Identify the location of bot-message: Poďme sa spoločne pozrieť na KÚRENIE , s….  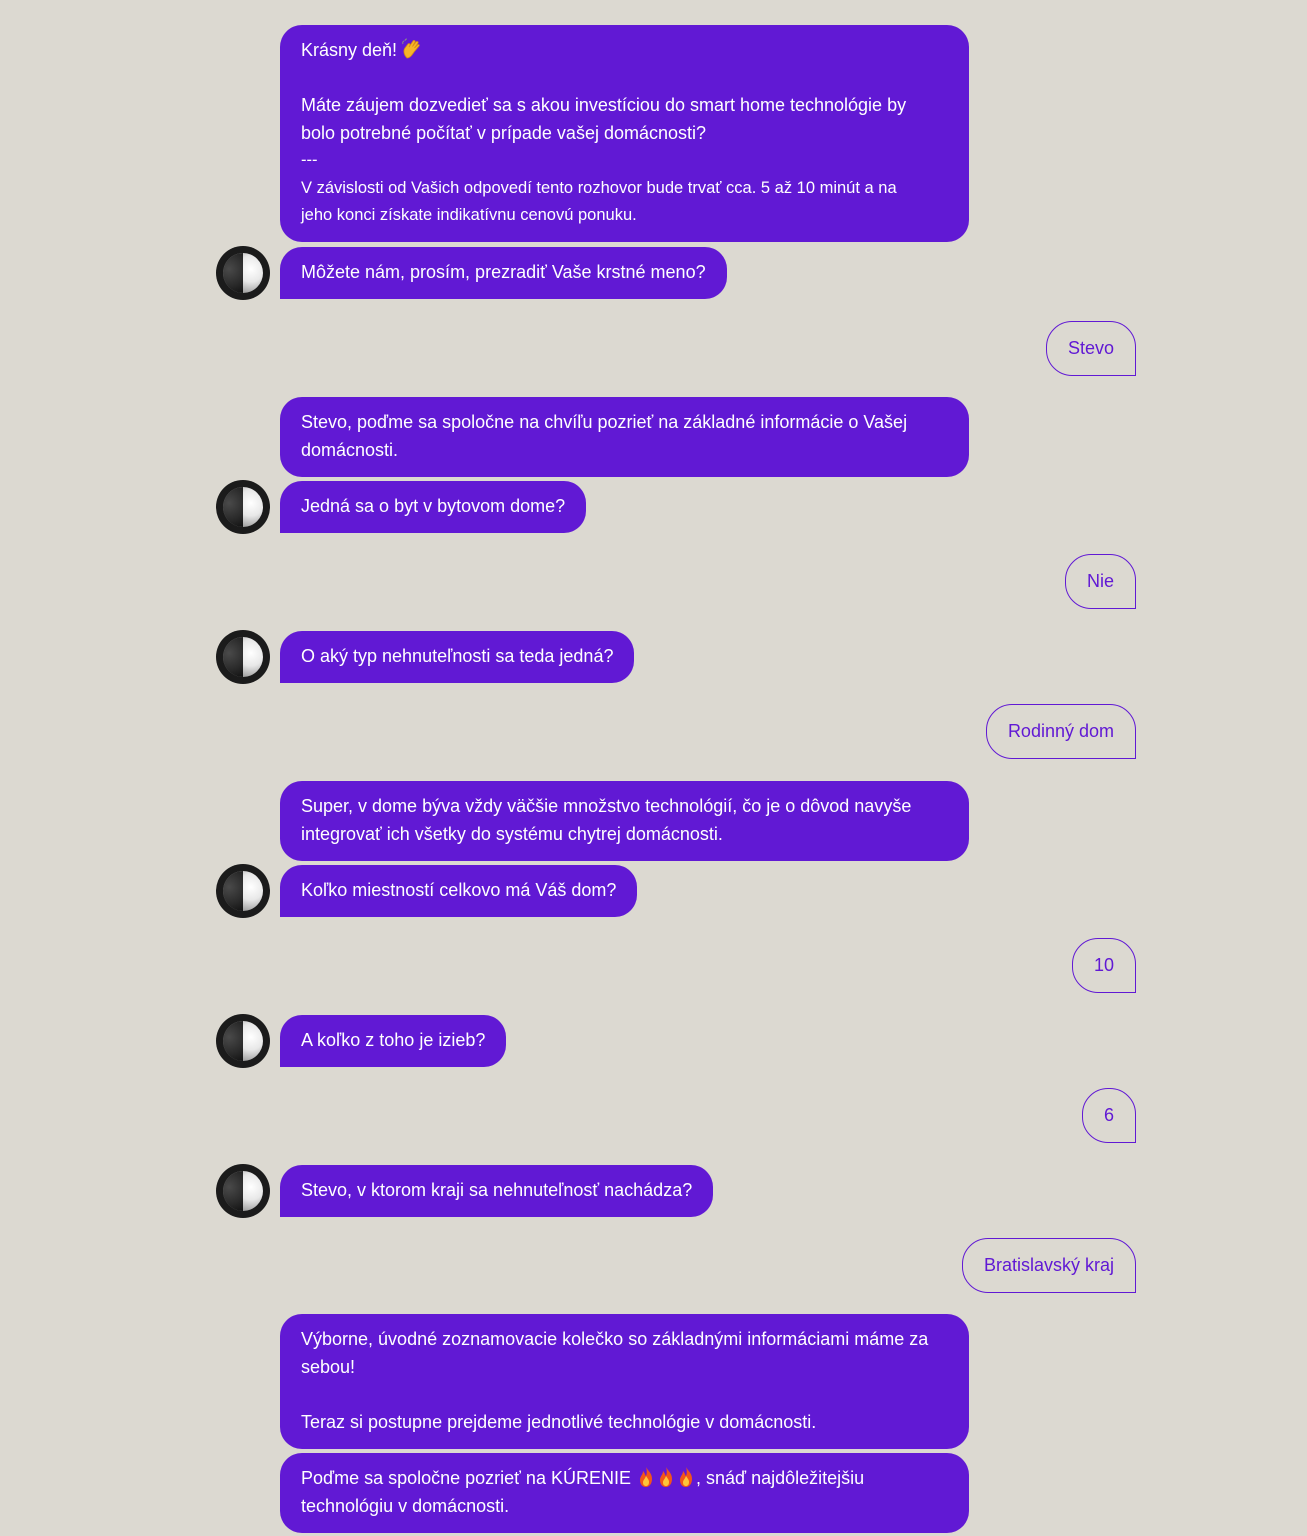
(624, 1493).